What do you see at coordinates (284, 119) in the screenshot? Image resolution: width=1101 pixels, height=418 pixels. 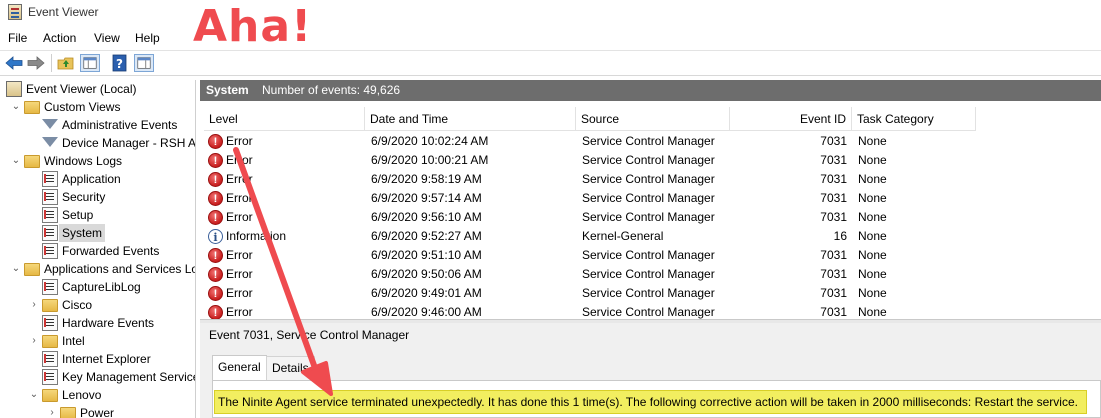 I see `column-header-level: Level` at bounding box center [284, 119].